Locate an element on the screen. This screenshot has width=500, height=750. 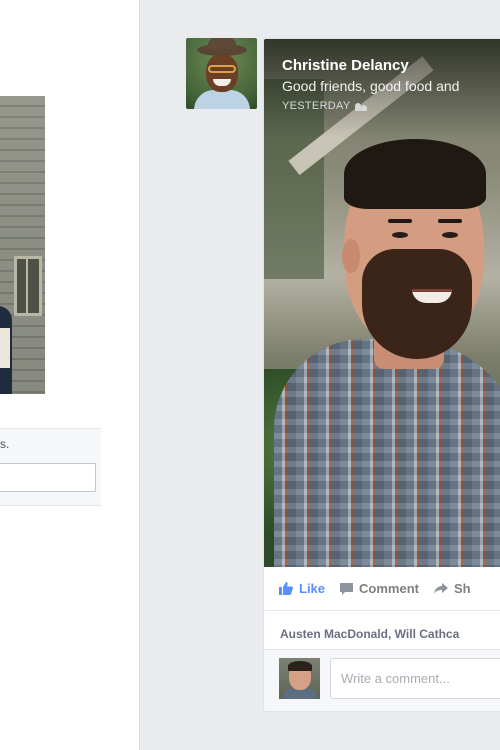
photo-beard is located at coordinates (417, 304).